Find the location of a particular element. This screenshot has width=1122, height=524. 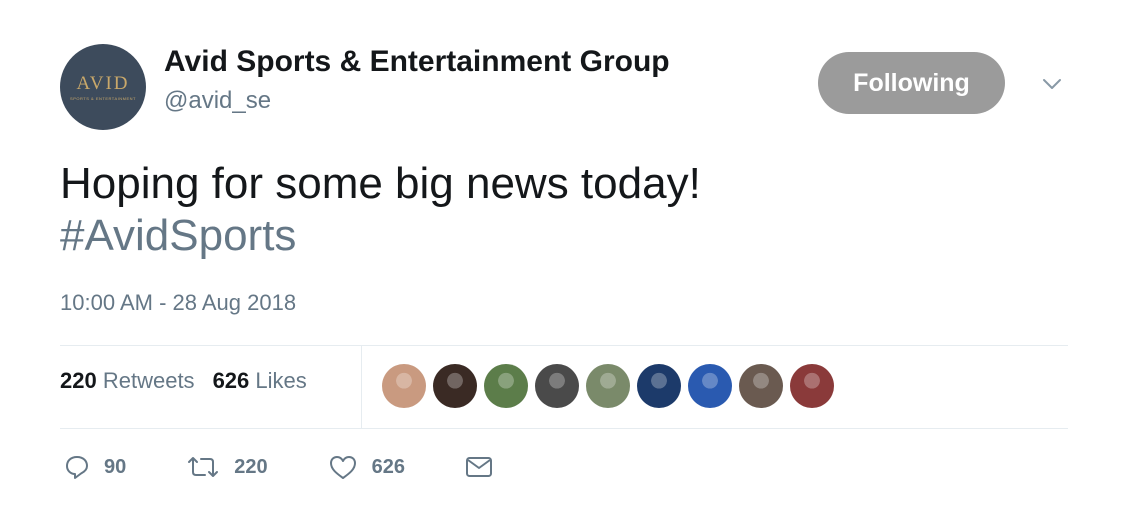

like-count: 626 is located at coordinates (388, 466).